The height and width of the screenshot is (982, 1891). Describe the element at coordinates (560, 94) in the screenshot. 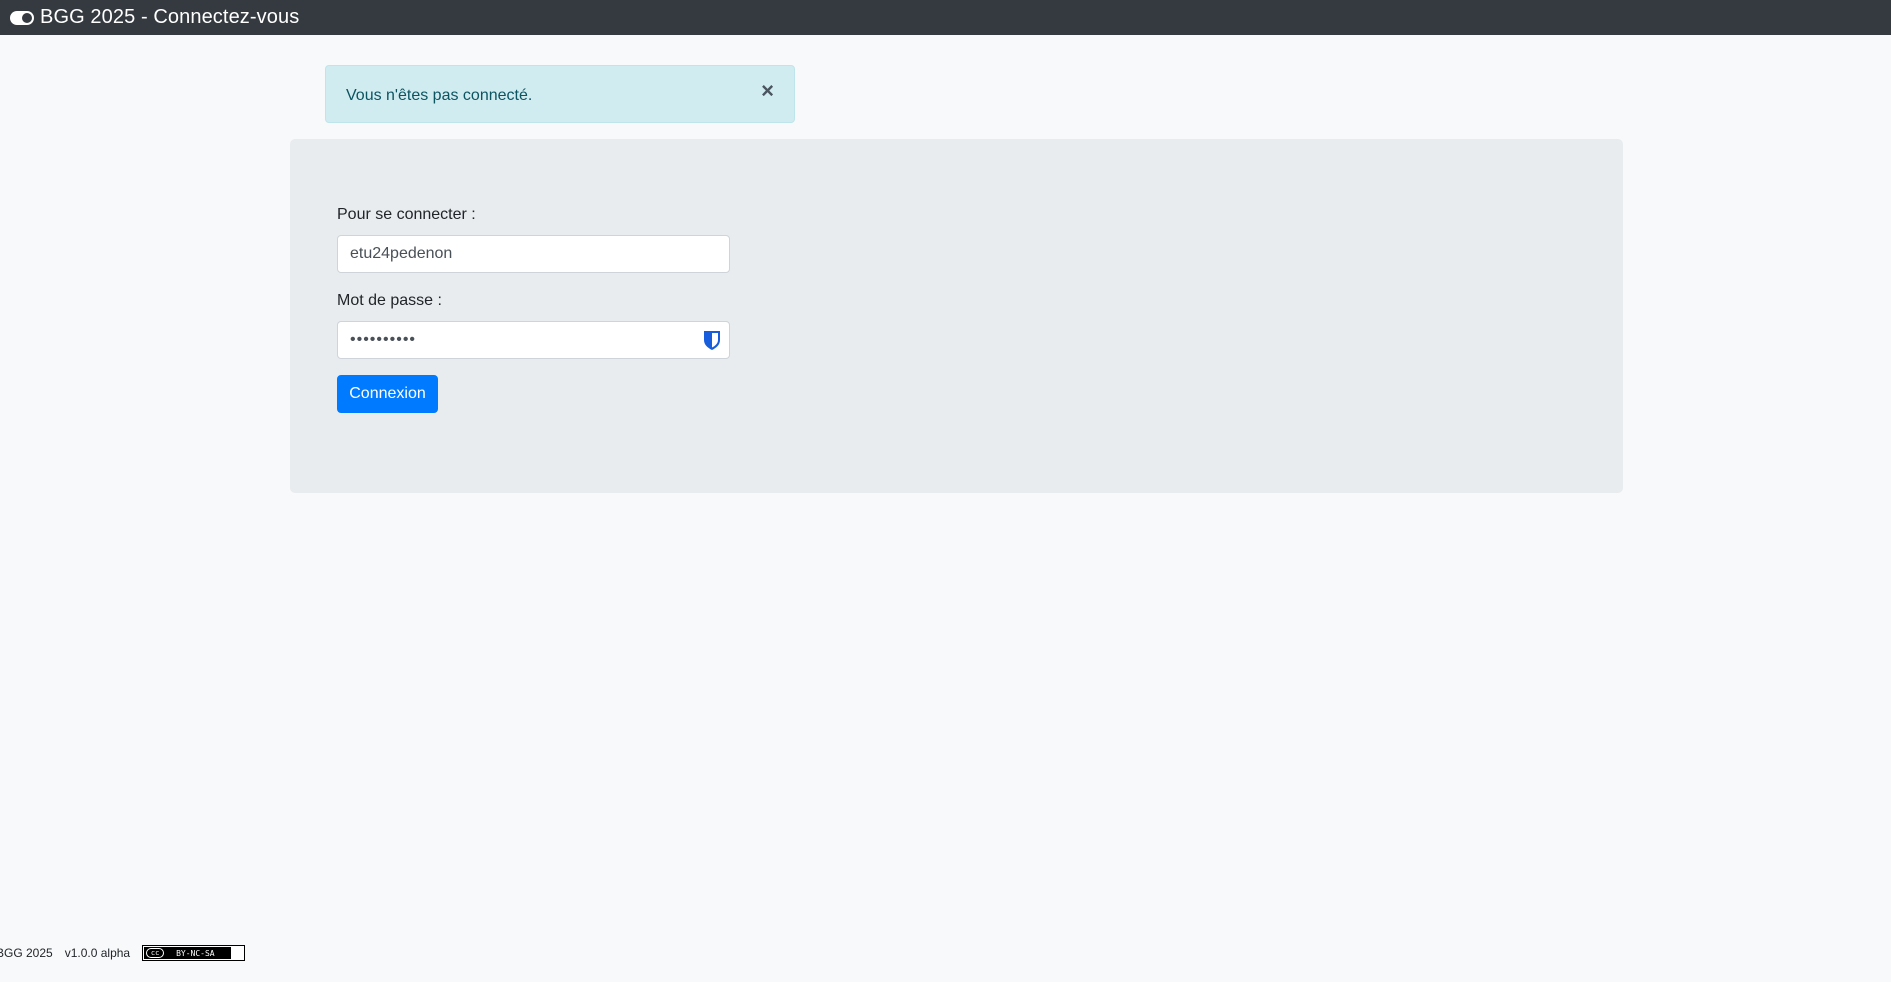

I see `not-connected-alert: Vous n'êtes pas connecté. ×` at that location.